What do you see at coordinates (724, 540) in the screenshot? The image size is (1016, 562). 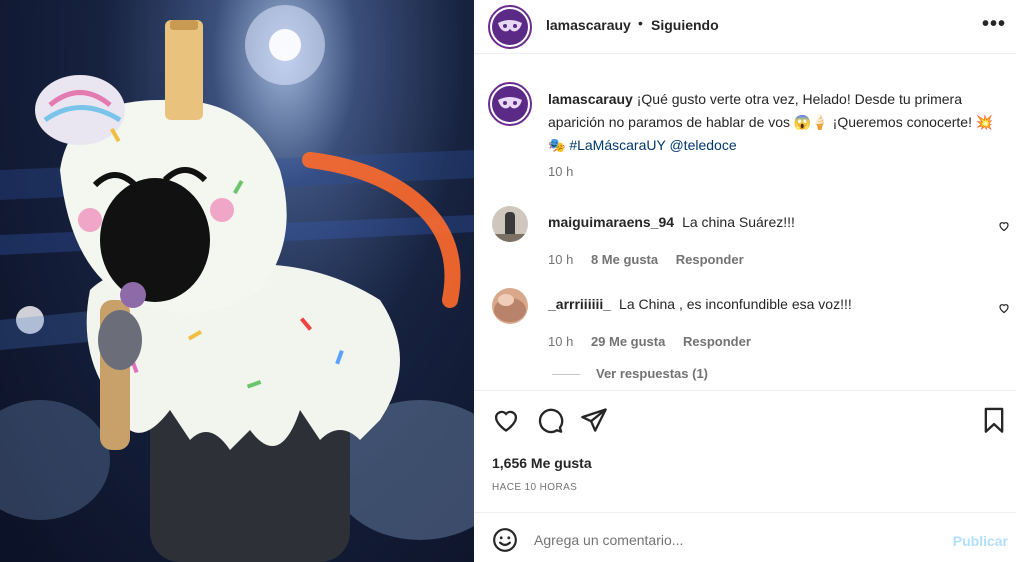 I see `comment-input` at bounding box center [724, 540].